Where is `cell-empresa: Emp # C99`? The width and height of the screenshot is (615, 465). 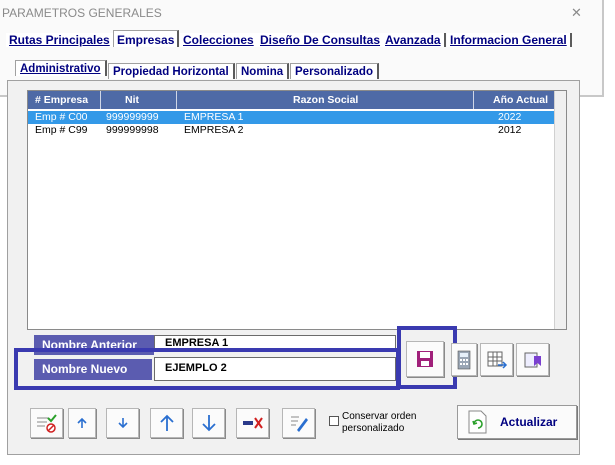 cell-empresa: Emp # C99 is located at coordinates (61, 130).